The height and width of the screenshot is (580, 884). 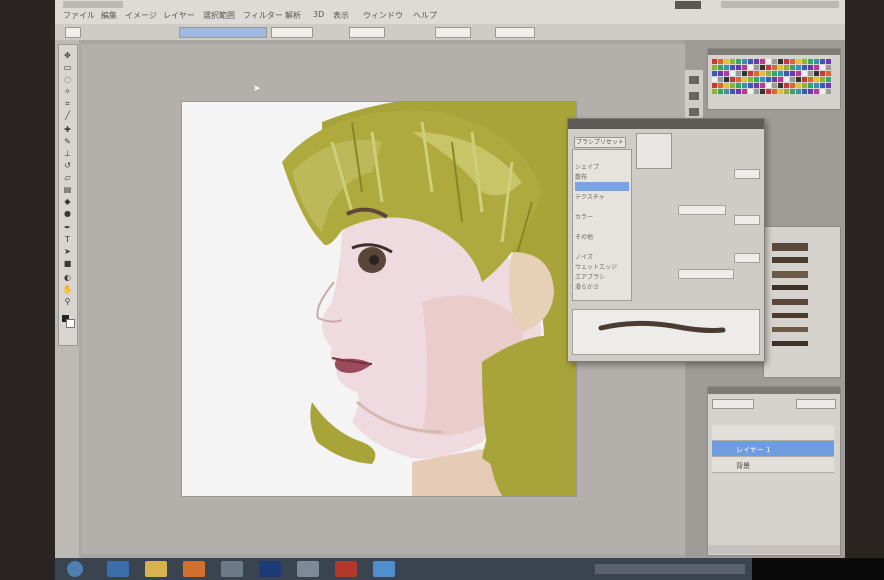 I want to click on gradient-icon: ▤, so click(x=67, y=189).